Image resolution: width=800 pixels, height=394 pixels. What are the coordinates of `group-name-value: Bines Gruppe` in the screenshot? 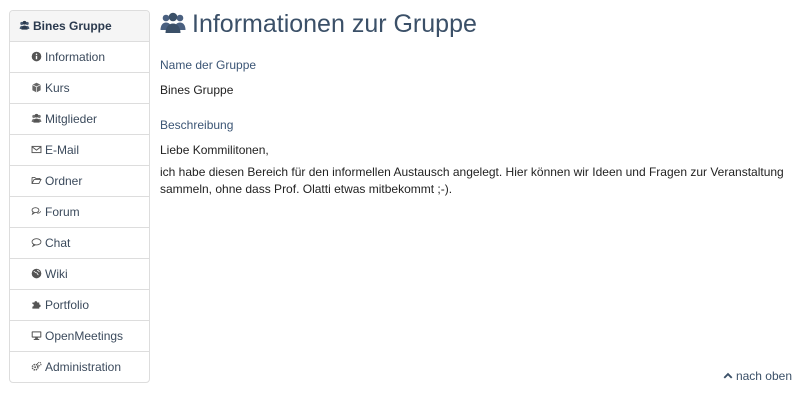 It's located at (197, 90).